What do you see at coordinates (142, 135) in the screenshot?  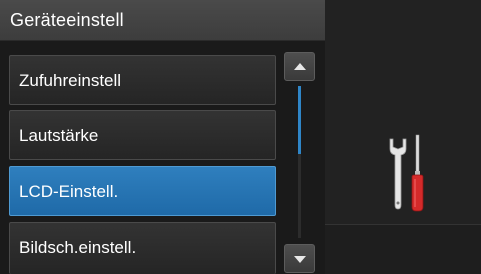 I see `menu-item-lautstaerke: Lautstärke` at bounding box center [142, 135].